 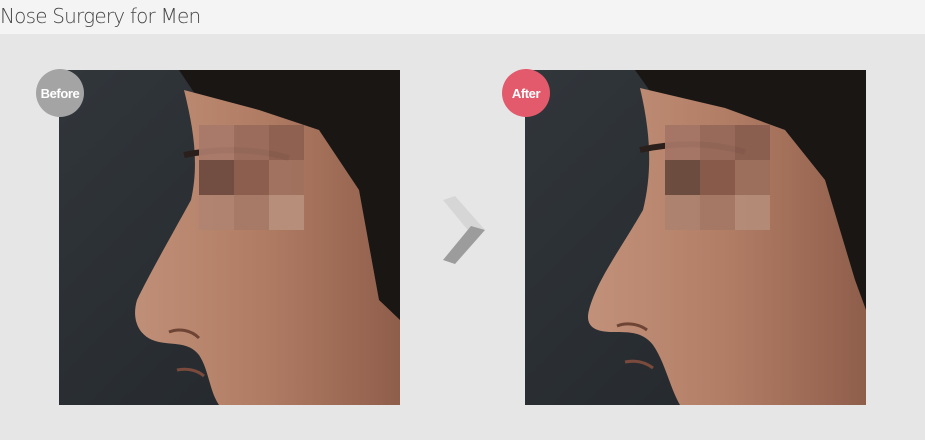 What do you see at coordinates (60, 93) in the screenshot?
I see `before-badge: Before` at bounding box center [60, 93].